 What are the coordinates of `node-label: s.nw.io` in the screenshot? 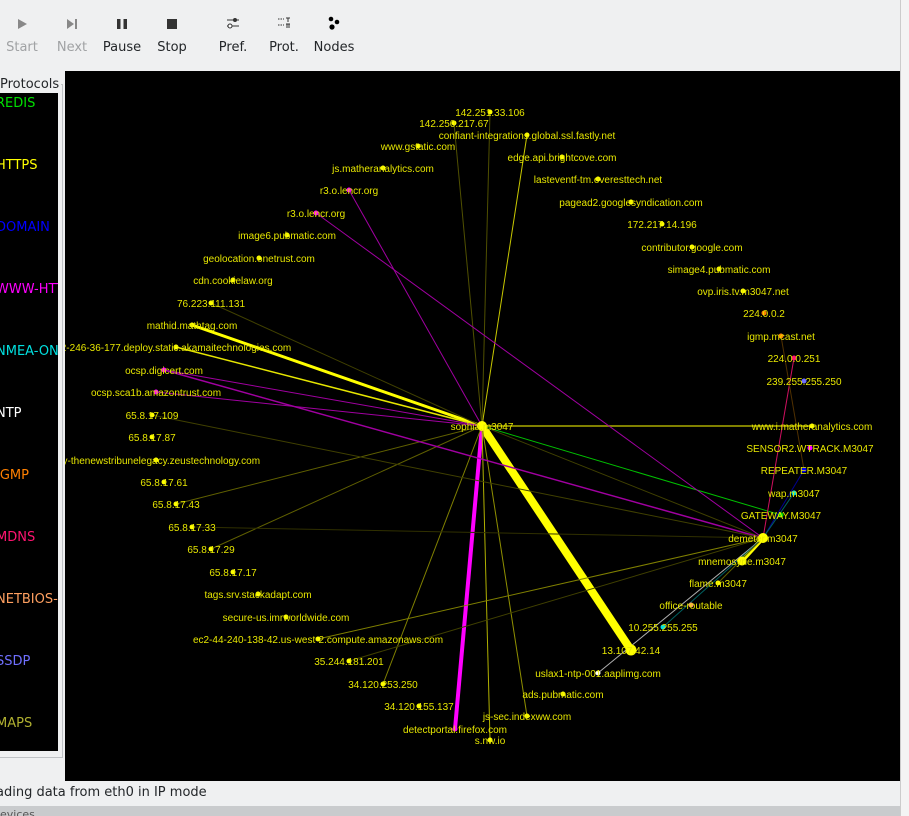 It's located at (490, 741).